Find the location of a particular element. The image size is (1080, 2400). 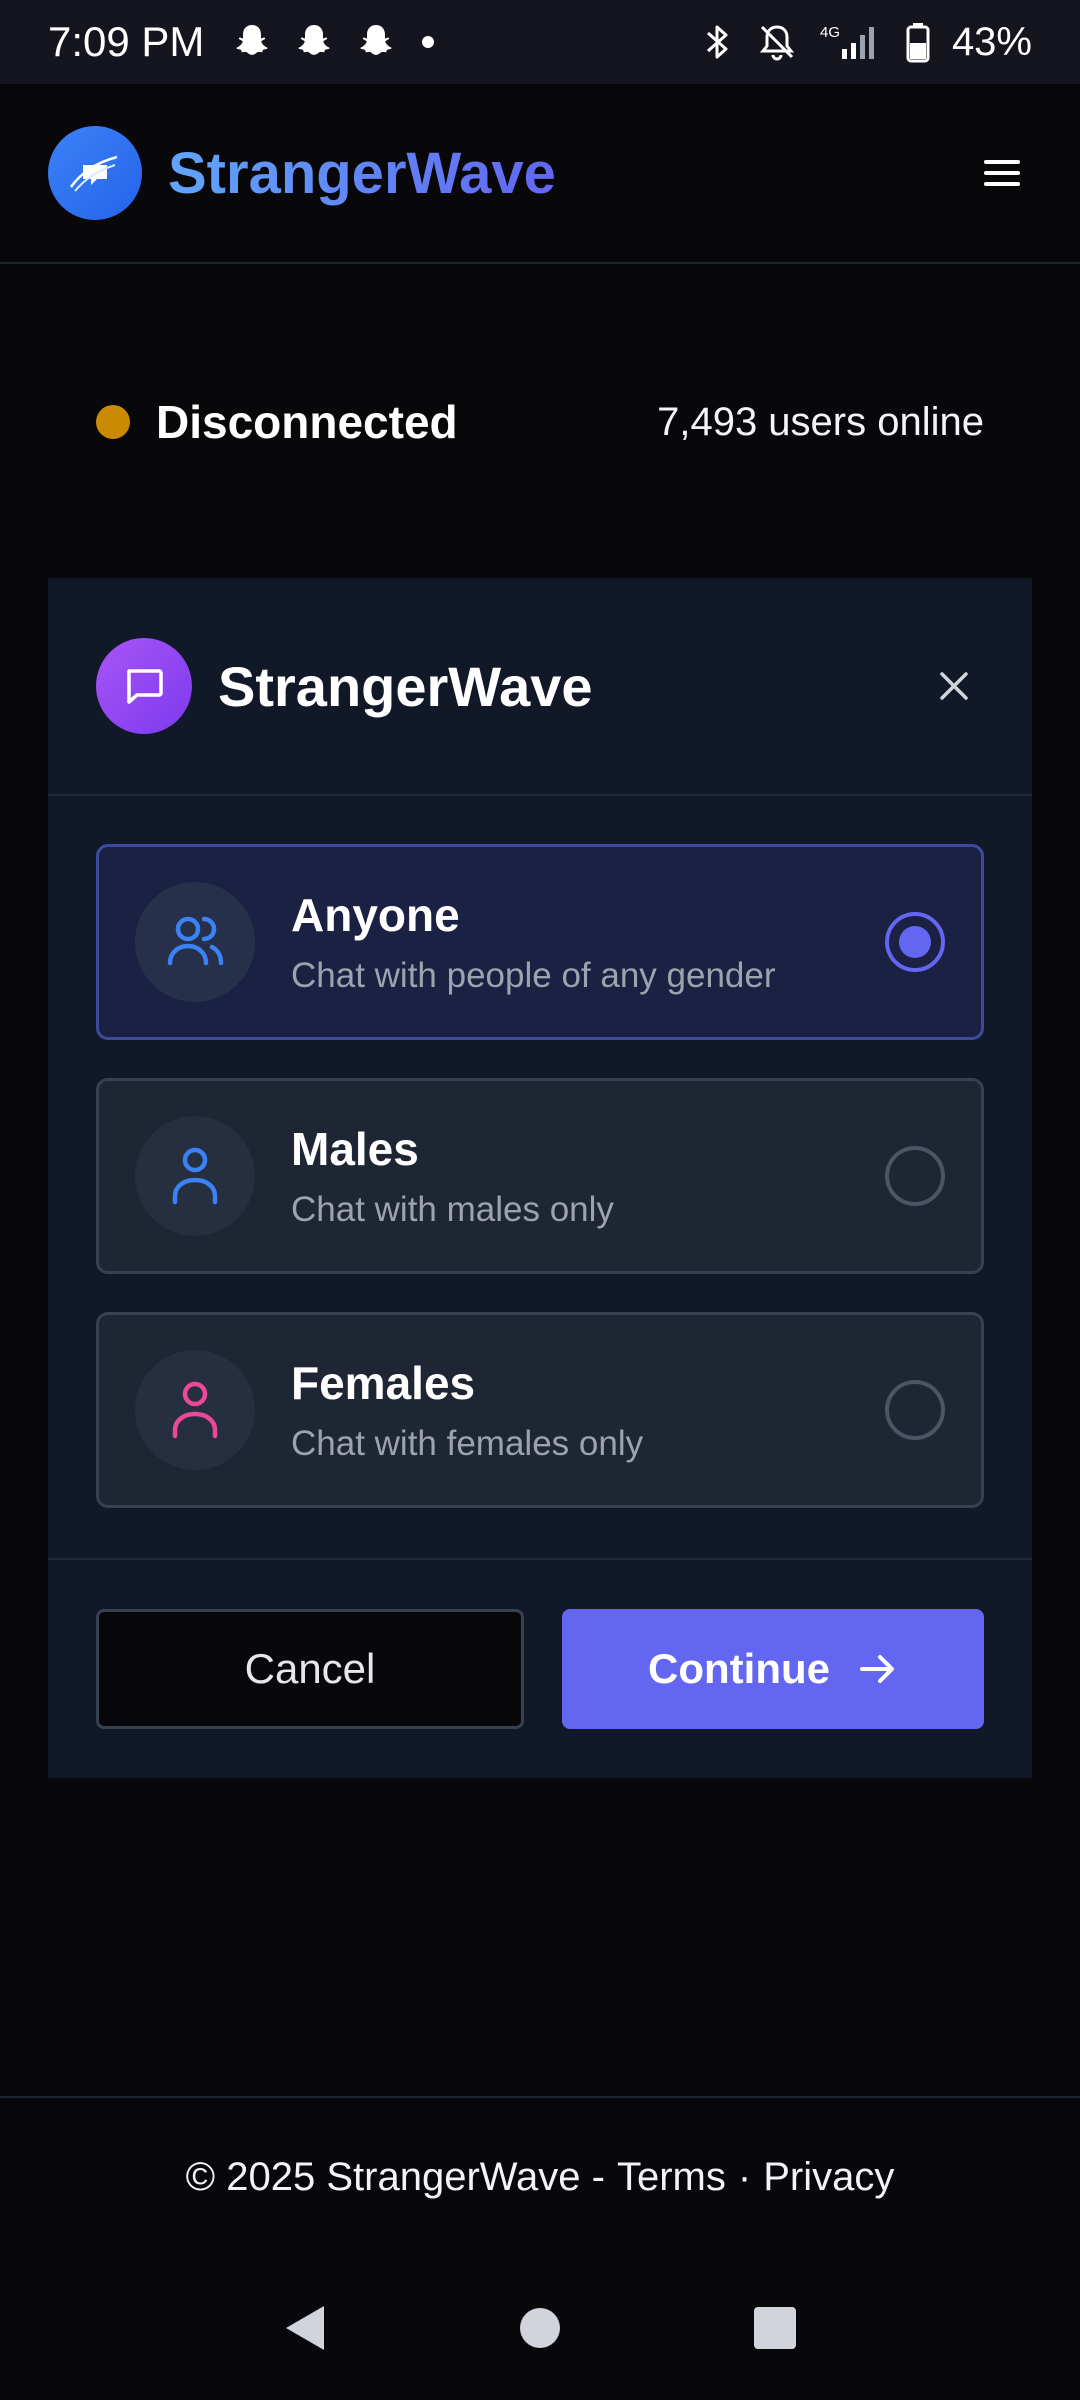

female-user-icon is located at coordinates (195, 1410).